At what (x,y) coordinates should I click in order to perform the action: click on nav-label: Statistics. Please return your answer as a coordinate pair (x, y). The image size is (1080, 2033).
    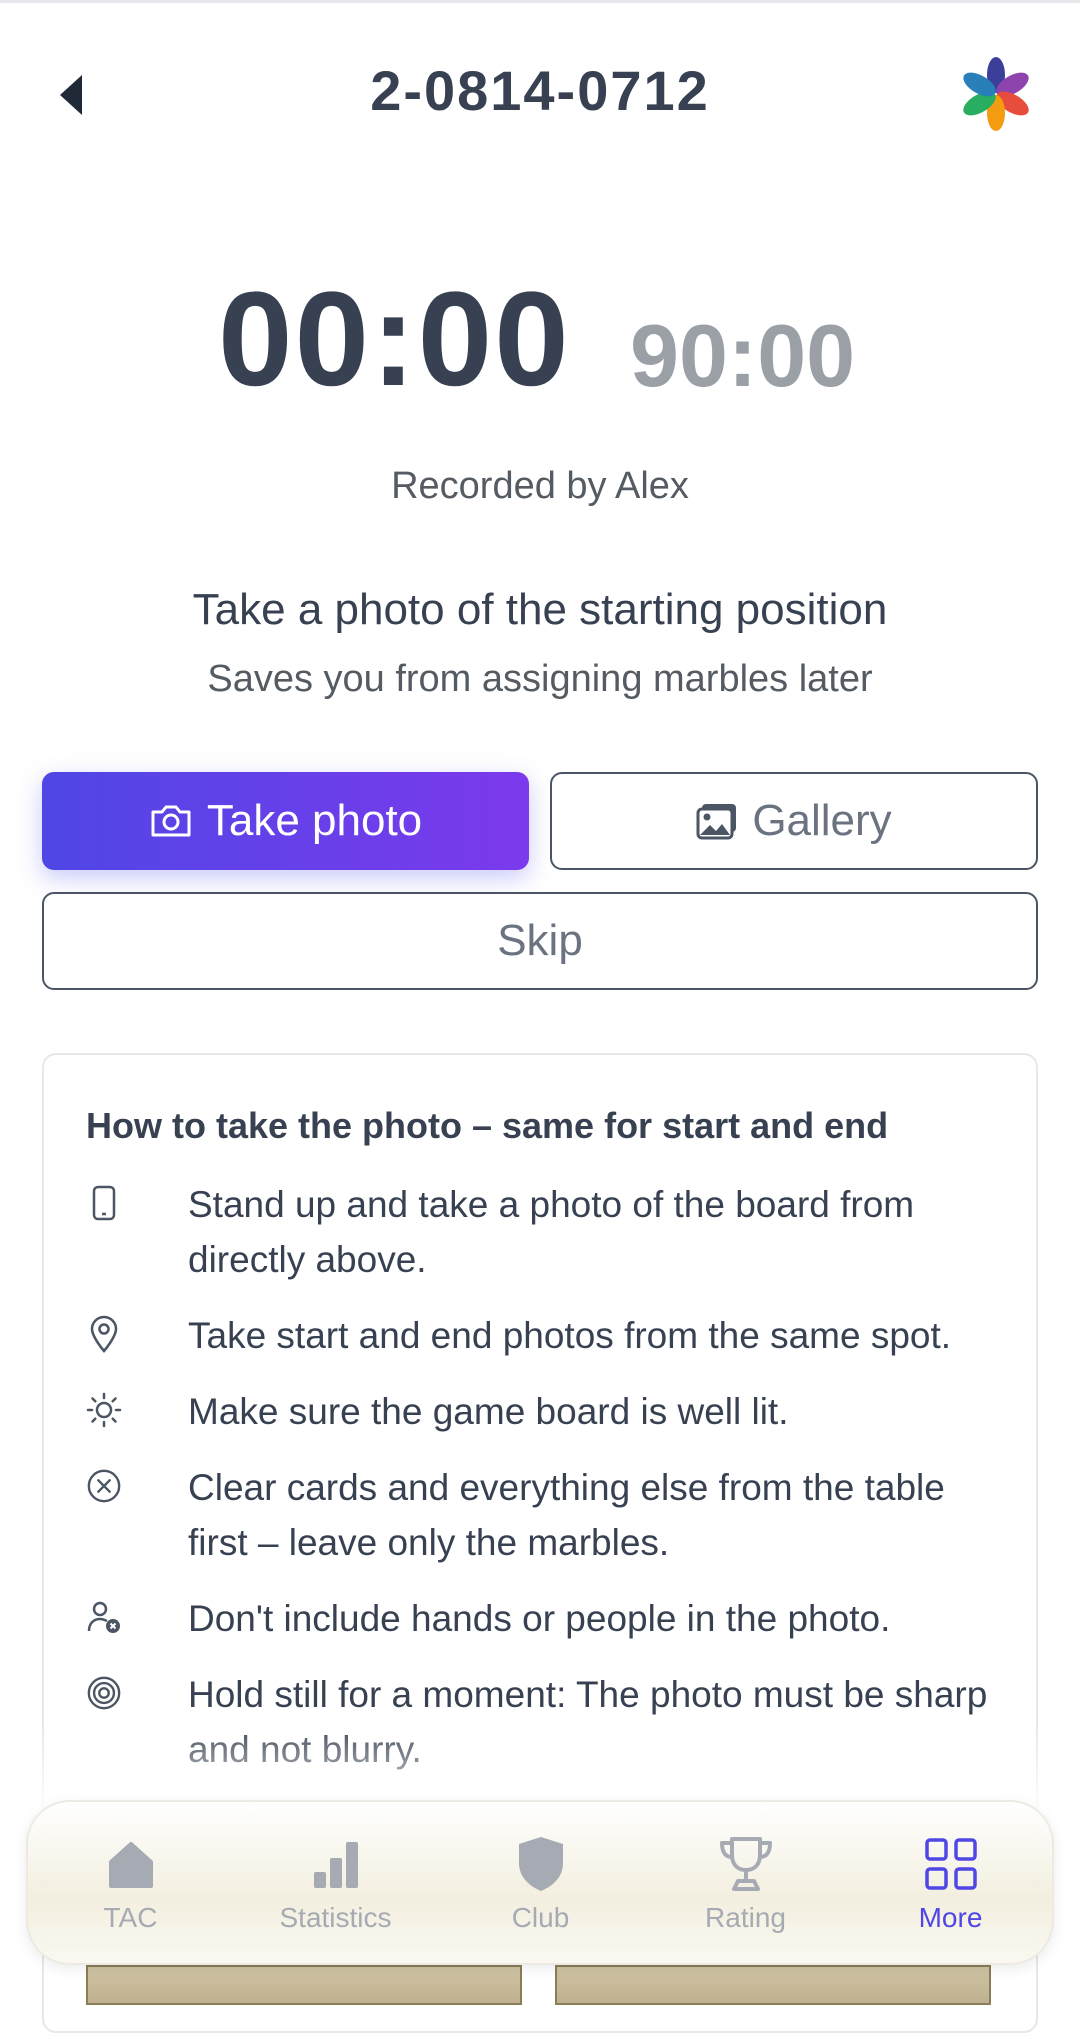
    Looking at the image, I should click on (335, 1917).